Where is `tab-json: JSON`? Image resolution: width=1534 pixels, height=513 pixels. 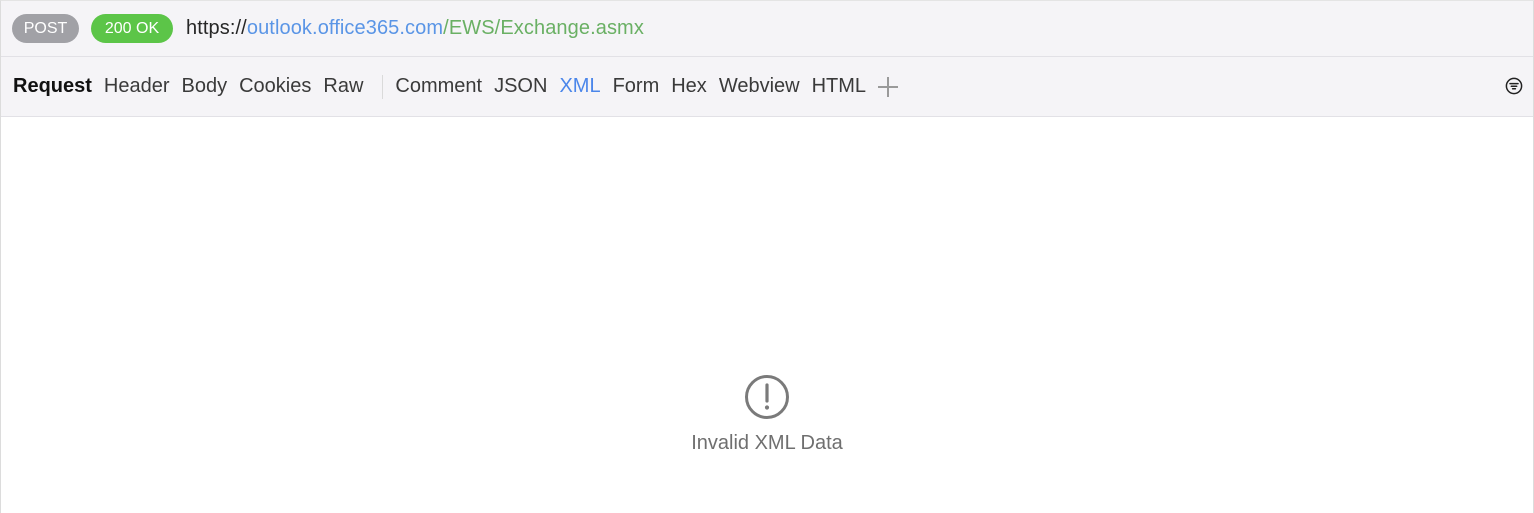
tab-json: JSON is located at coordinates (520, 86).